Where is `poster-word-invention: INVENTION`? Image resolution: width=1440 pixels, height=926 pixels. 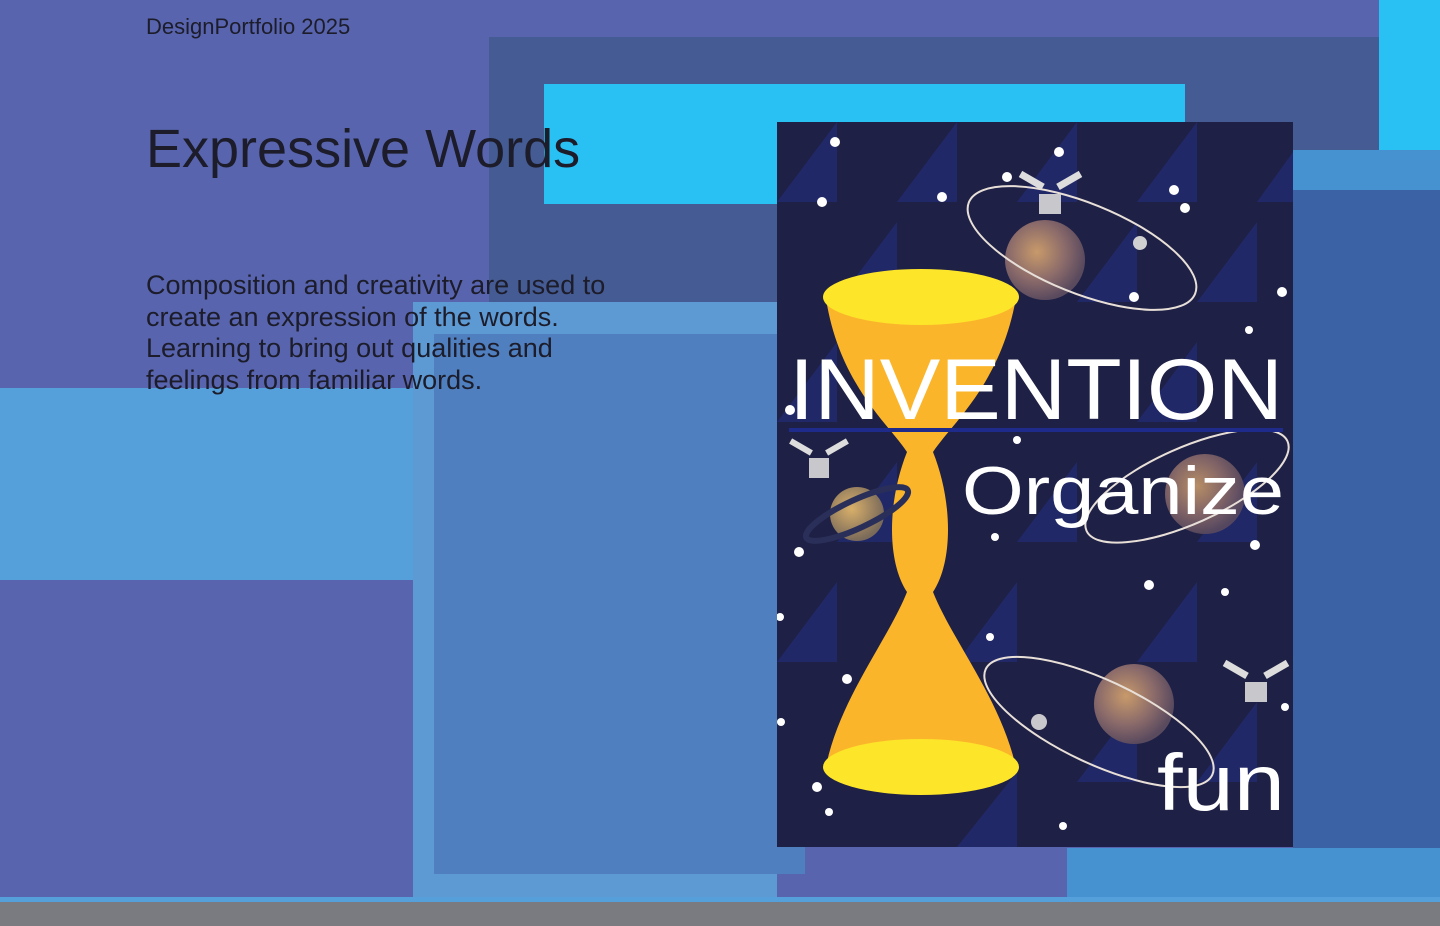 poster-word-invention: INVENTION is located at coordinates (1036, 390).